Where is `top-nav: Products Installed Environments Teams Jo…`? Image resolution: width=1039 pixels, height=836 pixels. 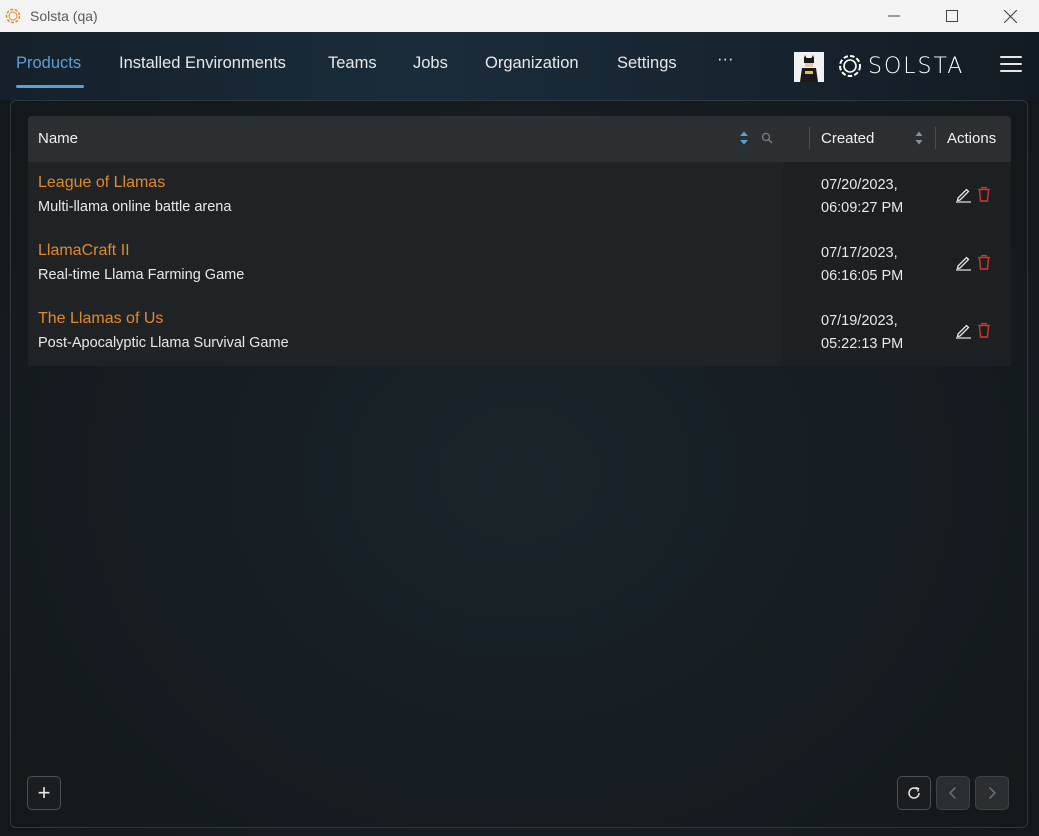 top-nav: Products Installed Environments Teams Jo… is located at coordinates (519, 66).